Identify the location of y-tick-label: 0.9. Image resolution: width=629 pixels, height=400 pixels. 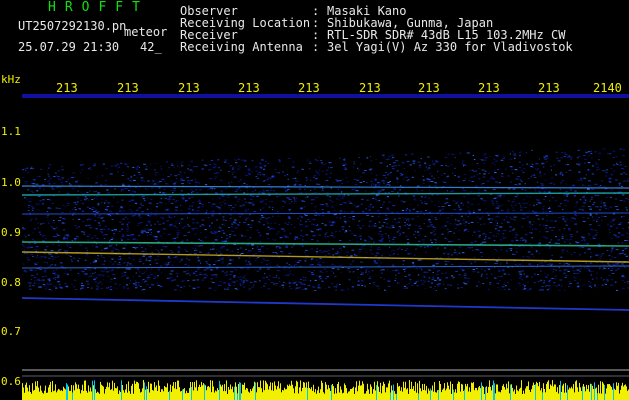
(11, 232).